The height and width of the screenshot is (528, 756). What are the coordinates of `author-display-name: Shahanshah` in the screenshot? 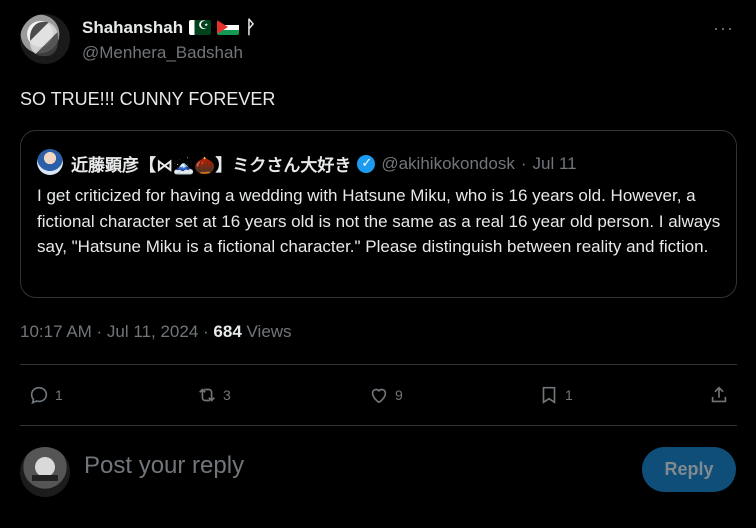 It's located at (132, 28).